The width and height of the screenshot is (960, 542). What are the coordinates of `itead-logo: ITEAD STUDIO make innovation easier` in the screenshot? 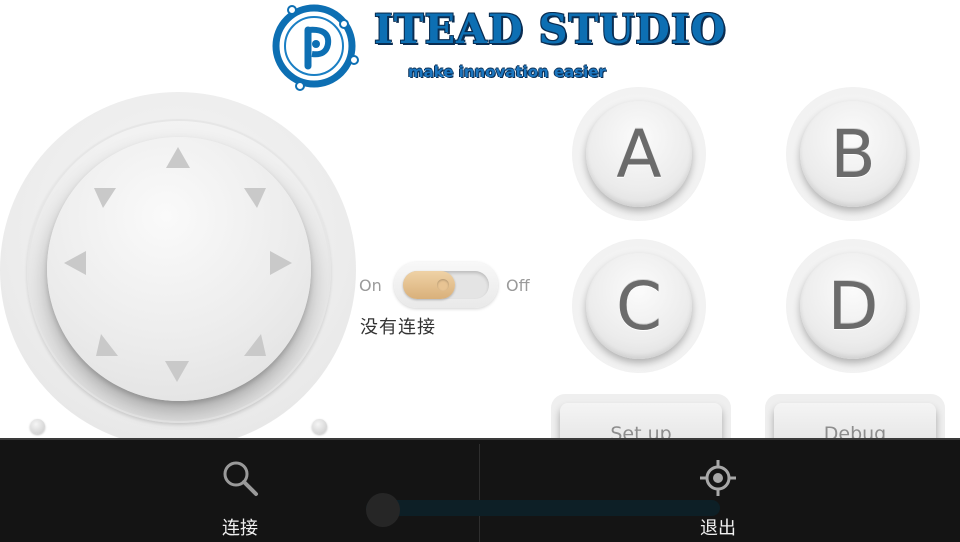 It's located at (497, 46).